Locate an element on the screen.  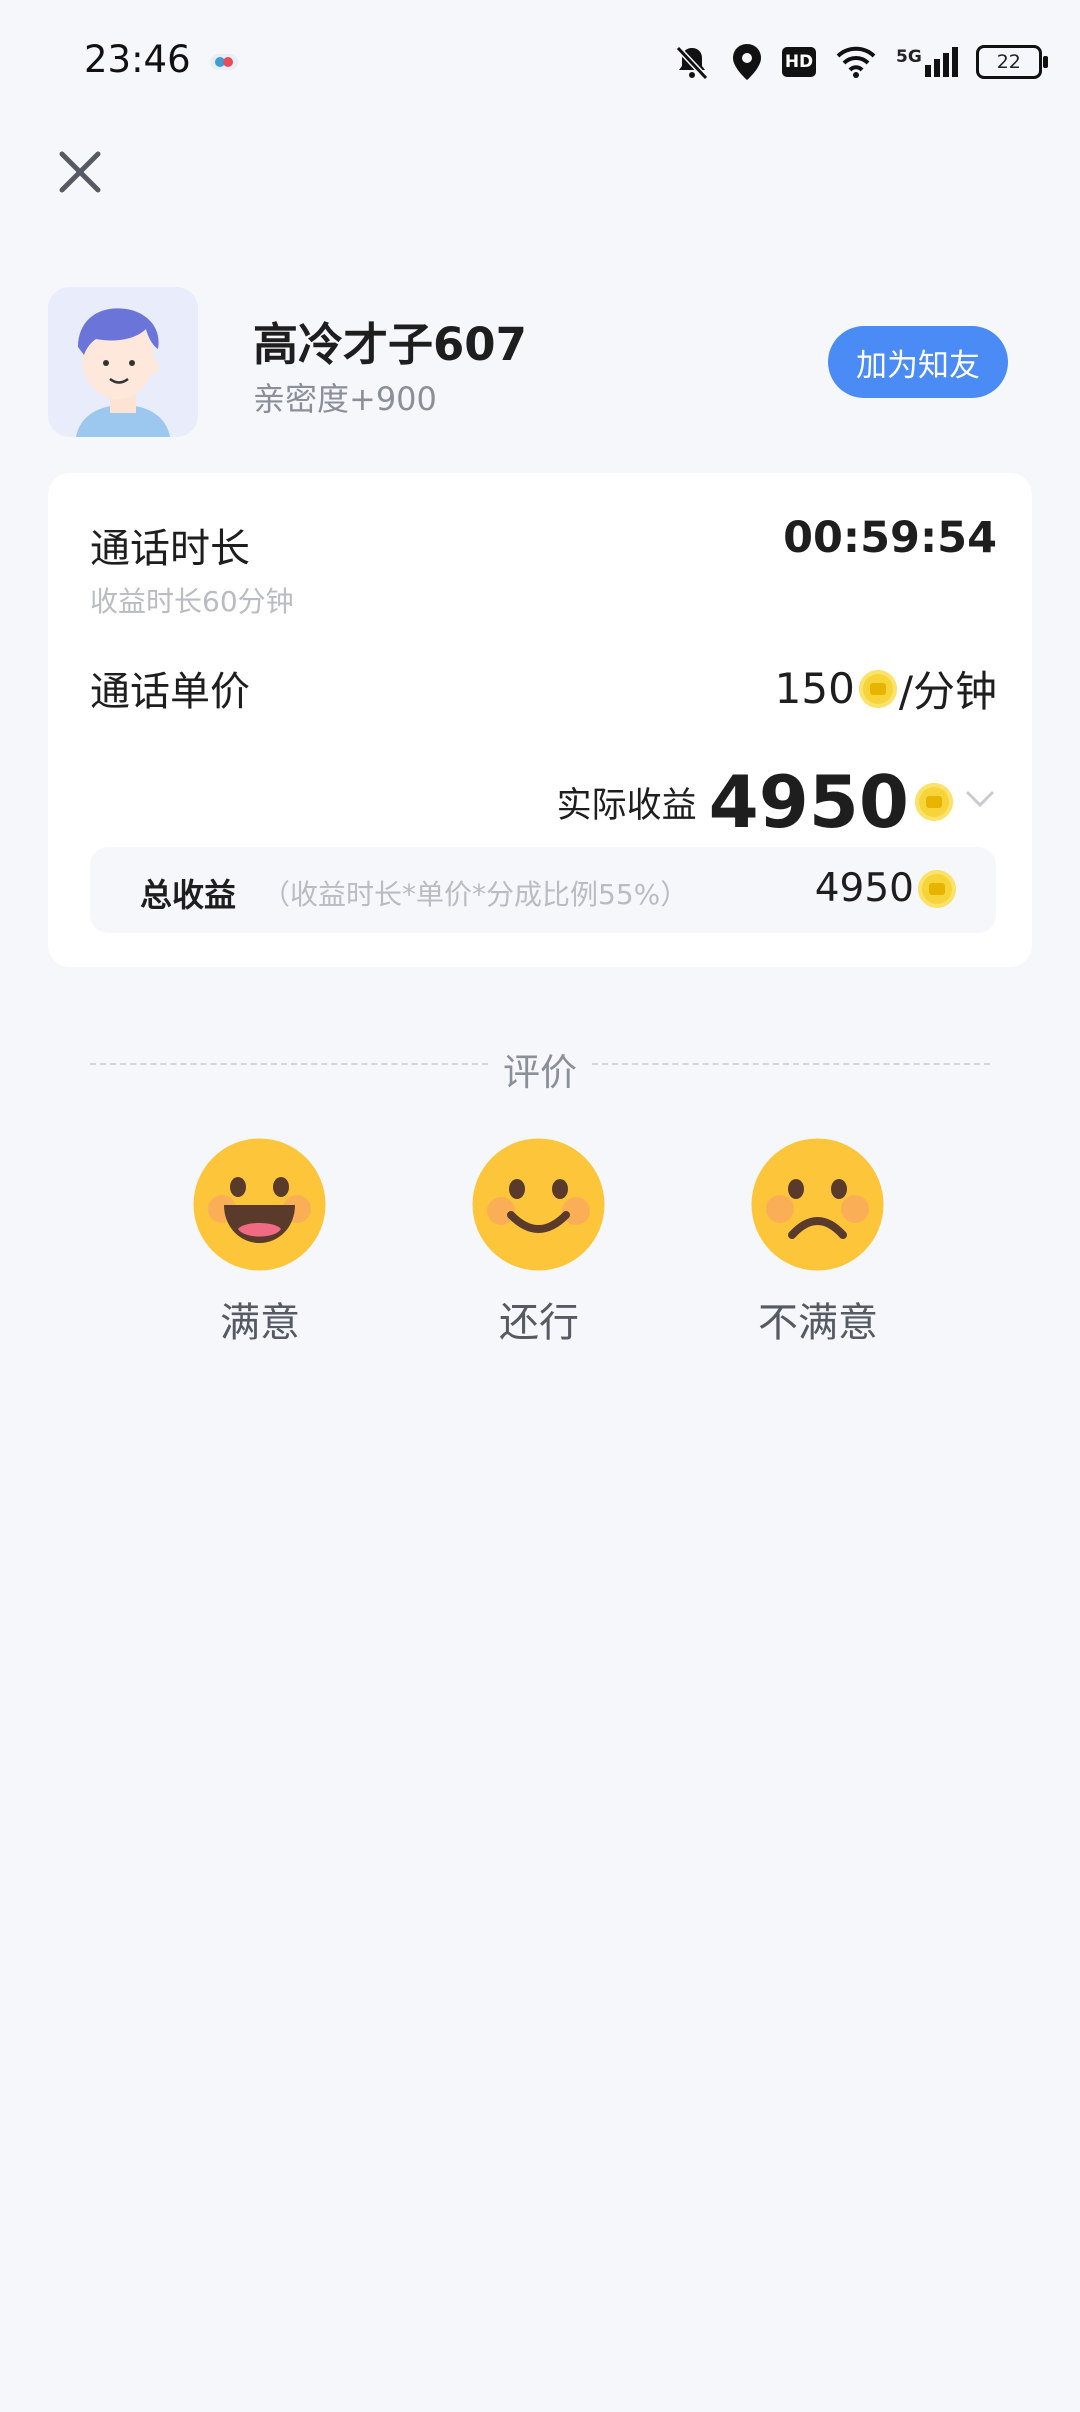
call-duration-label: 通话时长 is located at coordinates (170, 549).